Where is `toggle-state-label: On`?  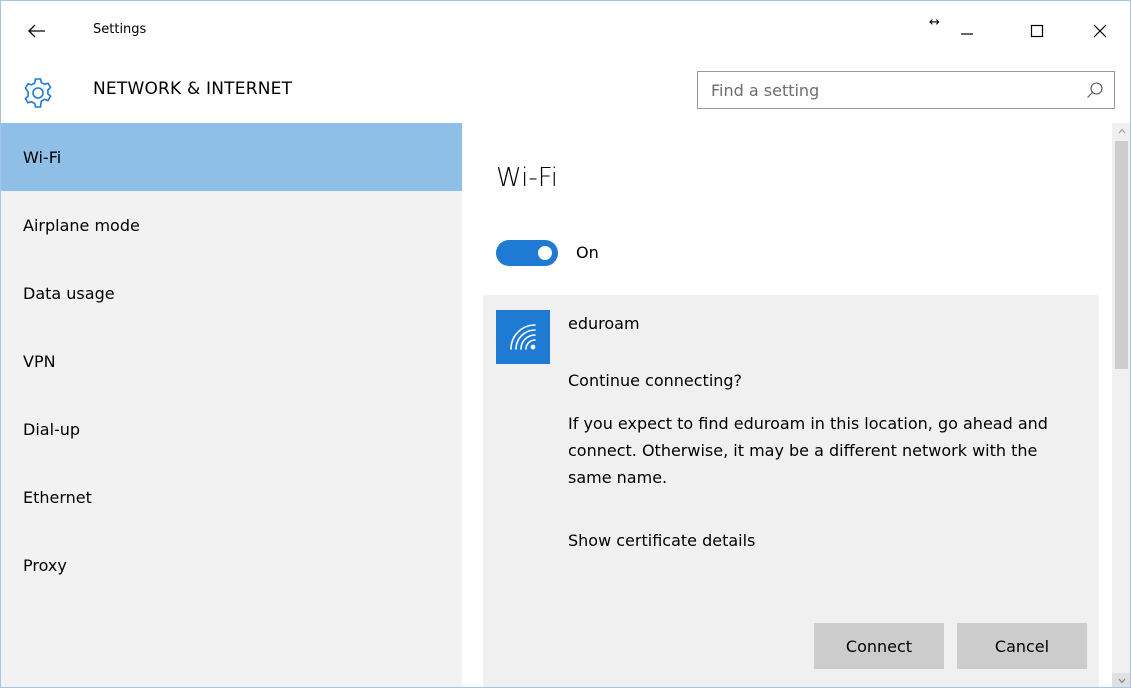 toggle-state-label: On is located at coordinates (587, 252).